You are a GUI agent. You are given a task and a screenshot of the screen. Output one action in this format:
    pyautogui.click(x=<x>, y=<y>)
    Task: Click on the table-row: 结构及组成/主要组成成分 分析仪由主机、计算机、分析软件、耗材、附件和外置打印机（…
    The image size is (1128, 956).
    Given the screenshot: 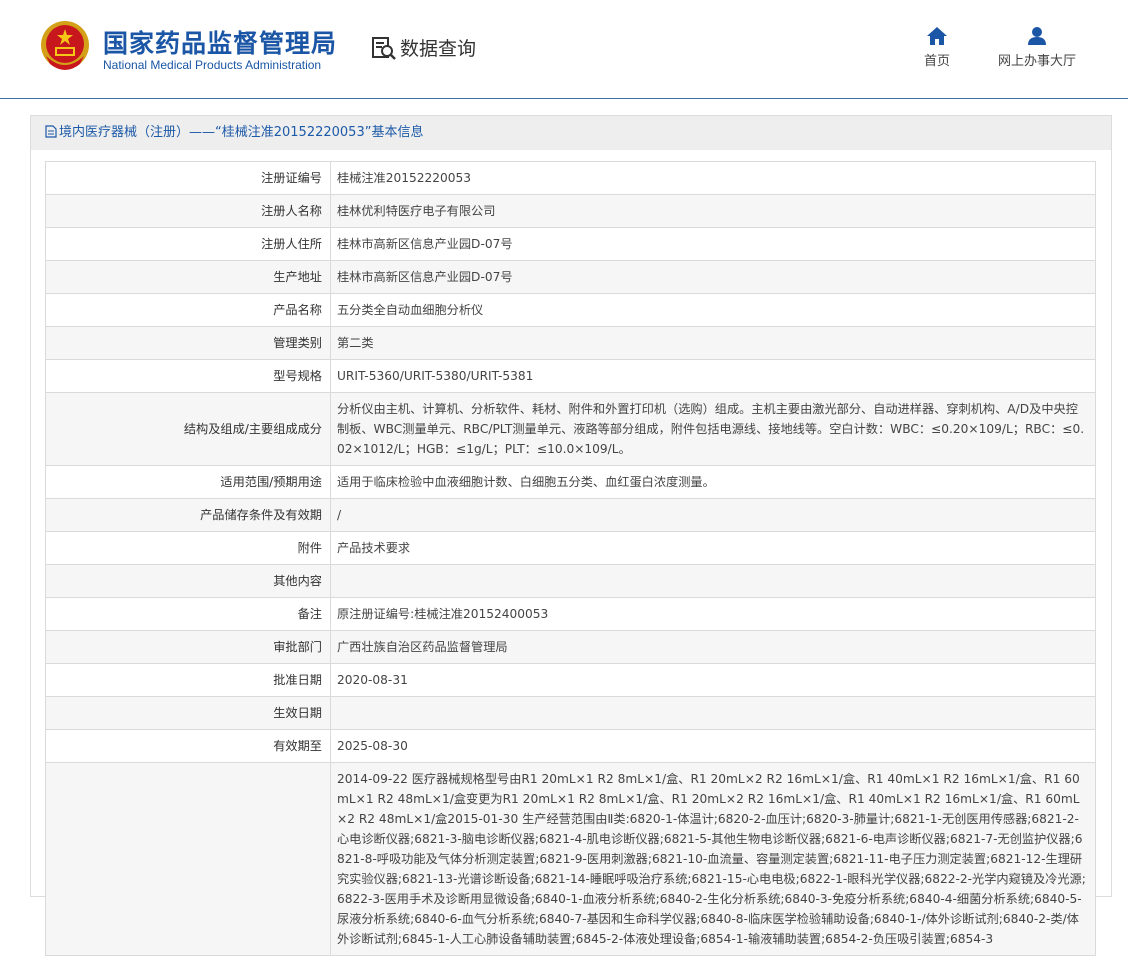 What is the action you would take?
    pyautogui.click(x=570, y=429)
    